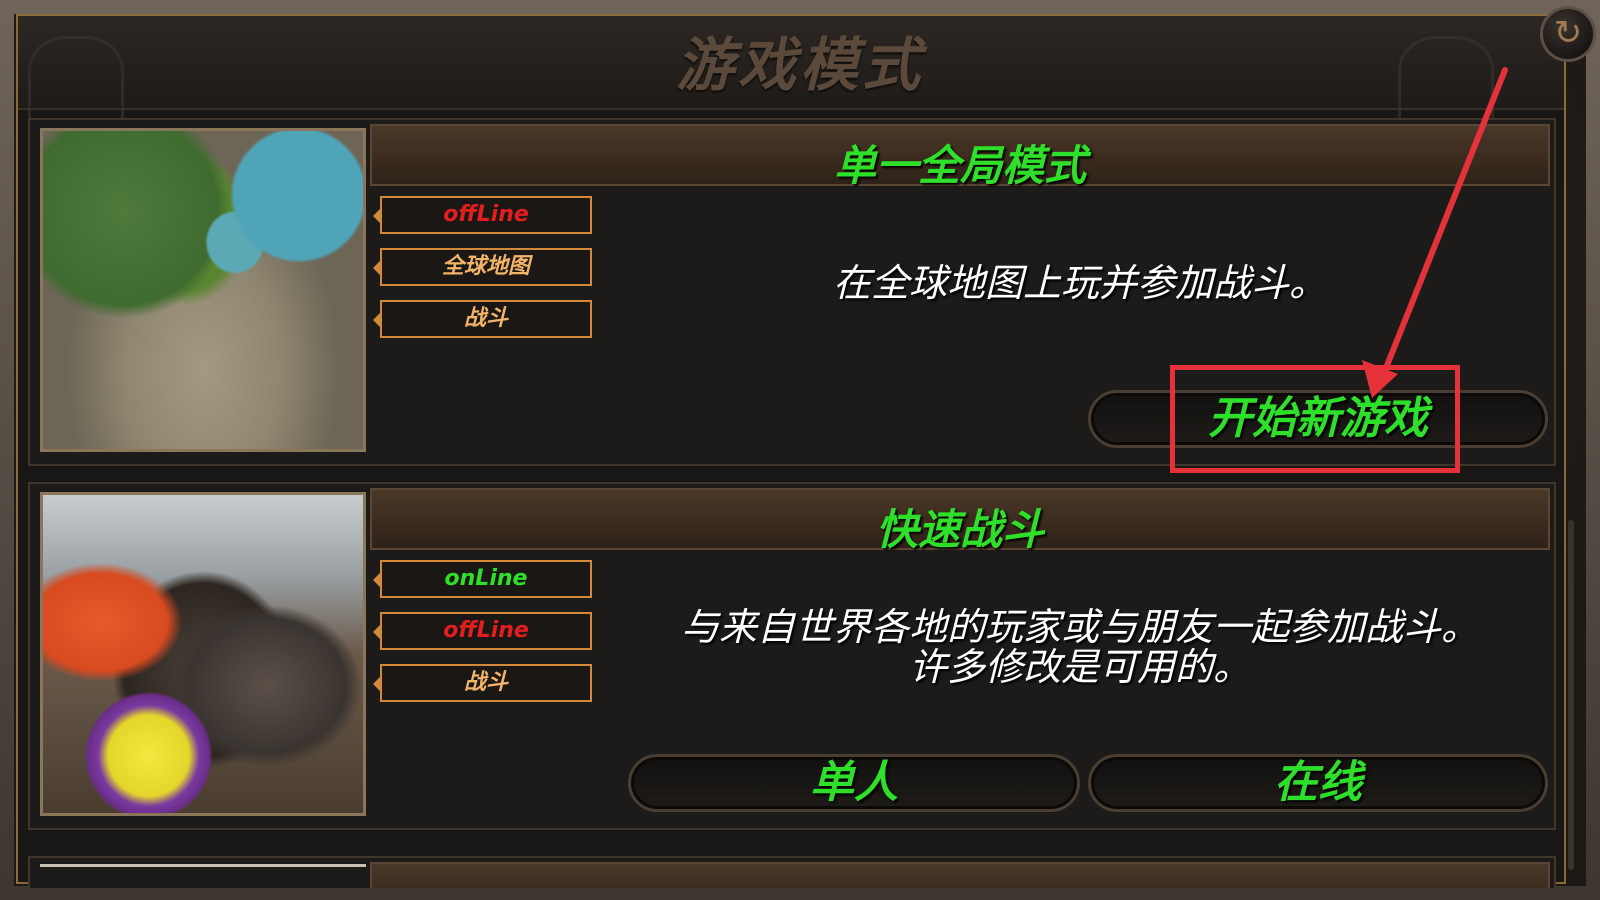 Image resolution: width=1600 pixels, height=900 pixels. Describe the element at coordinates (1079, 667) in the screenshot. I see `mode-description-line2: 许多修改是可用的。` at that location.